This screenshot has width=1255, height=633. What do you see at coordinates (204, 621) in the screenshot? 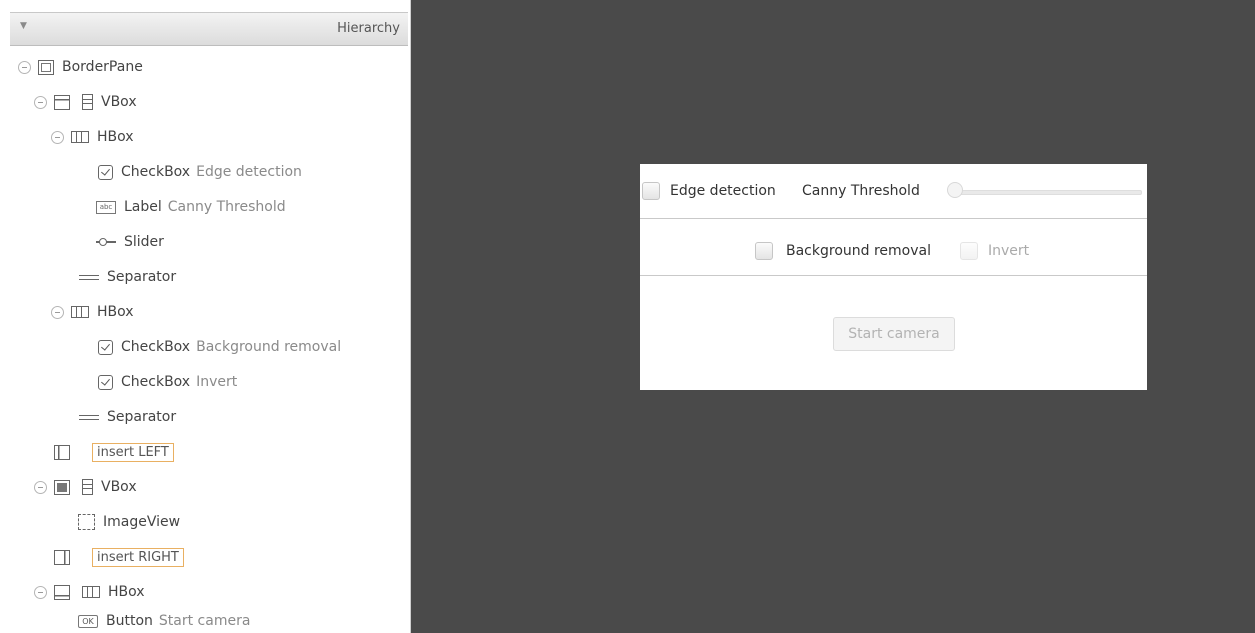
I see `tree-item-detail: Start camera` at bounding box center [204, 621].